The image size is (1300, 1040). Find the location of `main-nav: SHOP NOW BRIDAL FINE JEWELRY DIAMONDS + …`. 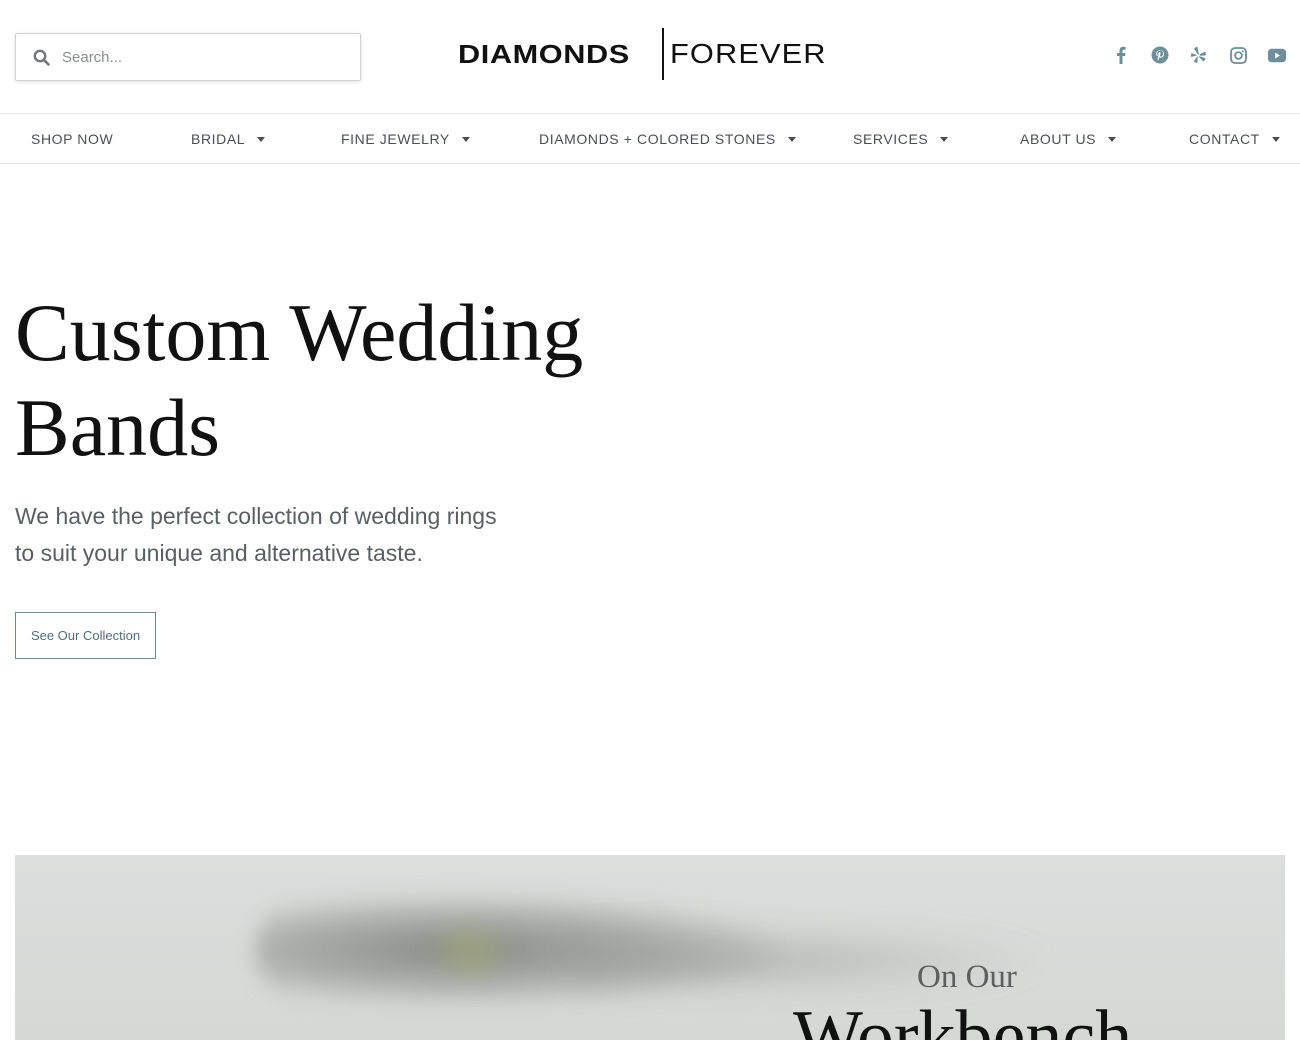

main-nav: SHOP NOW BRIDAL FINE JEWELRY DIAMONDS + … is located at coordinates (650, 139).